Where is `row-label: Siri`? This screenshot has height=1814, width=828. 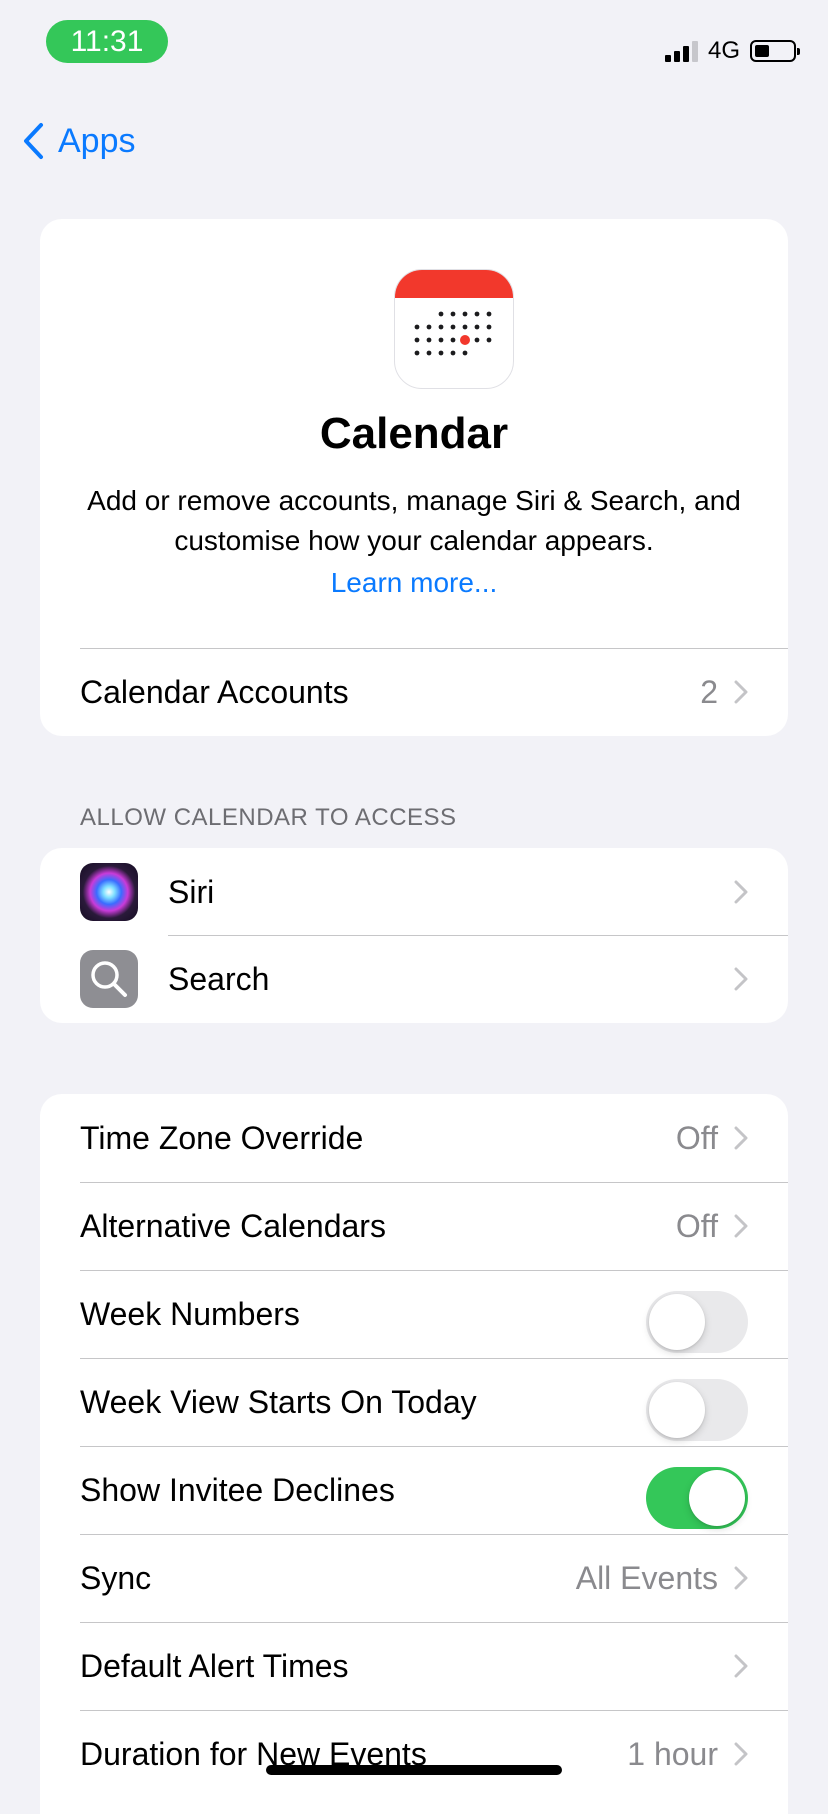
row-label: Siri is located at coordinates (191, 892).